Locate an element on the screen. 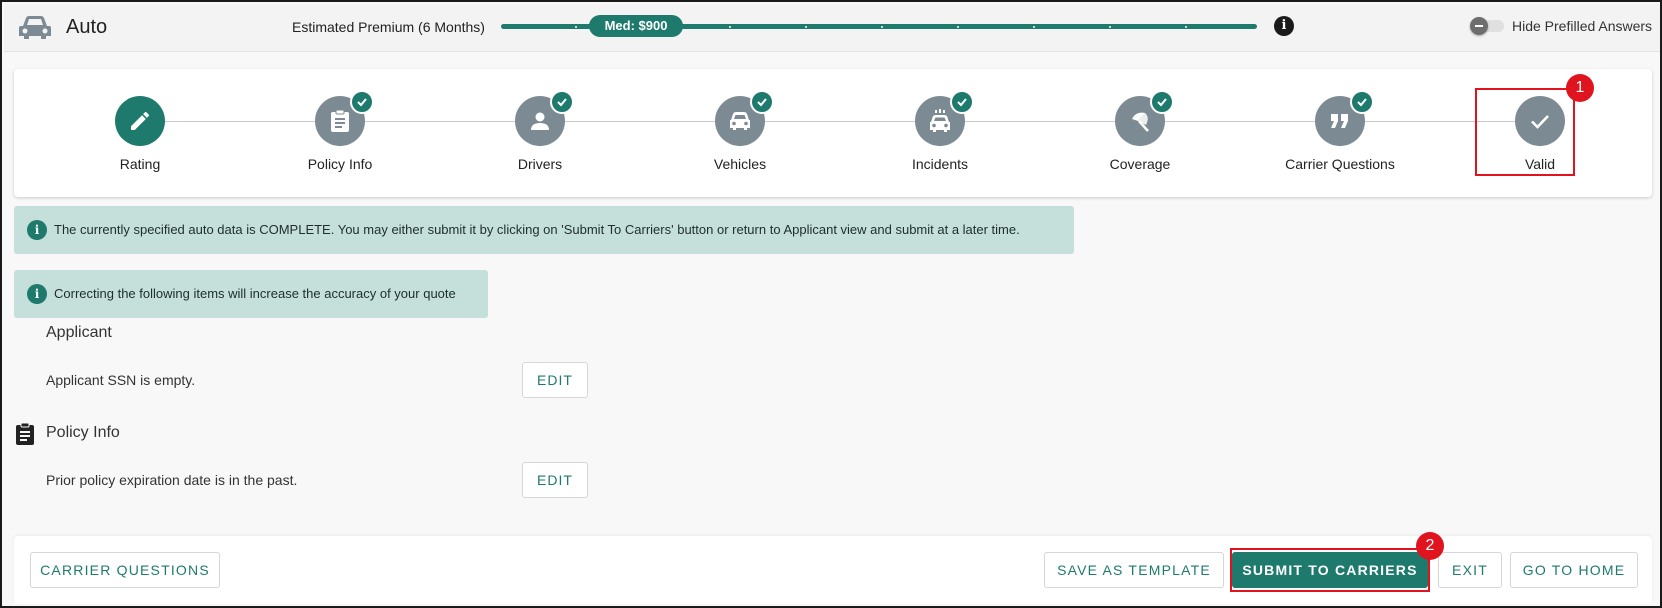 Image resolution: width=1662 pixels, height=608 pixels. save-as-template-button: SAVE AS TEMPLATE is located at coordinates (1134, 570).